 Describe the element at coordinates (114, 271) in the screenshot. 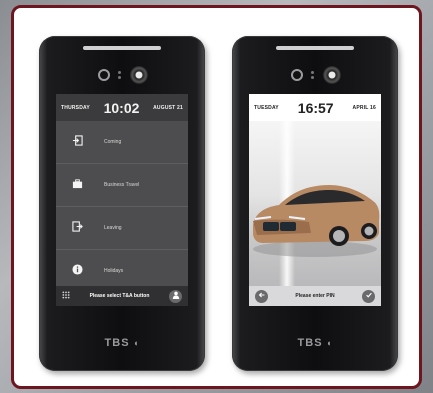

I see `menu-label: Holidays` at that location.